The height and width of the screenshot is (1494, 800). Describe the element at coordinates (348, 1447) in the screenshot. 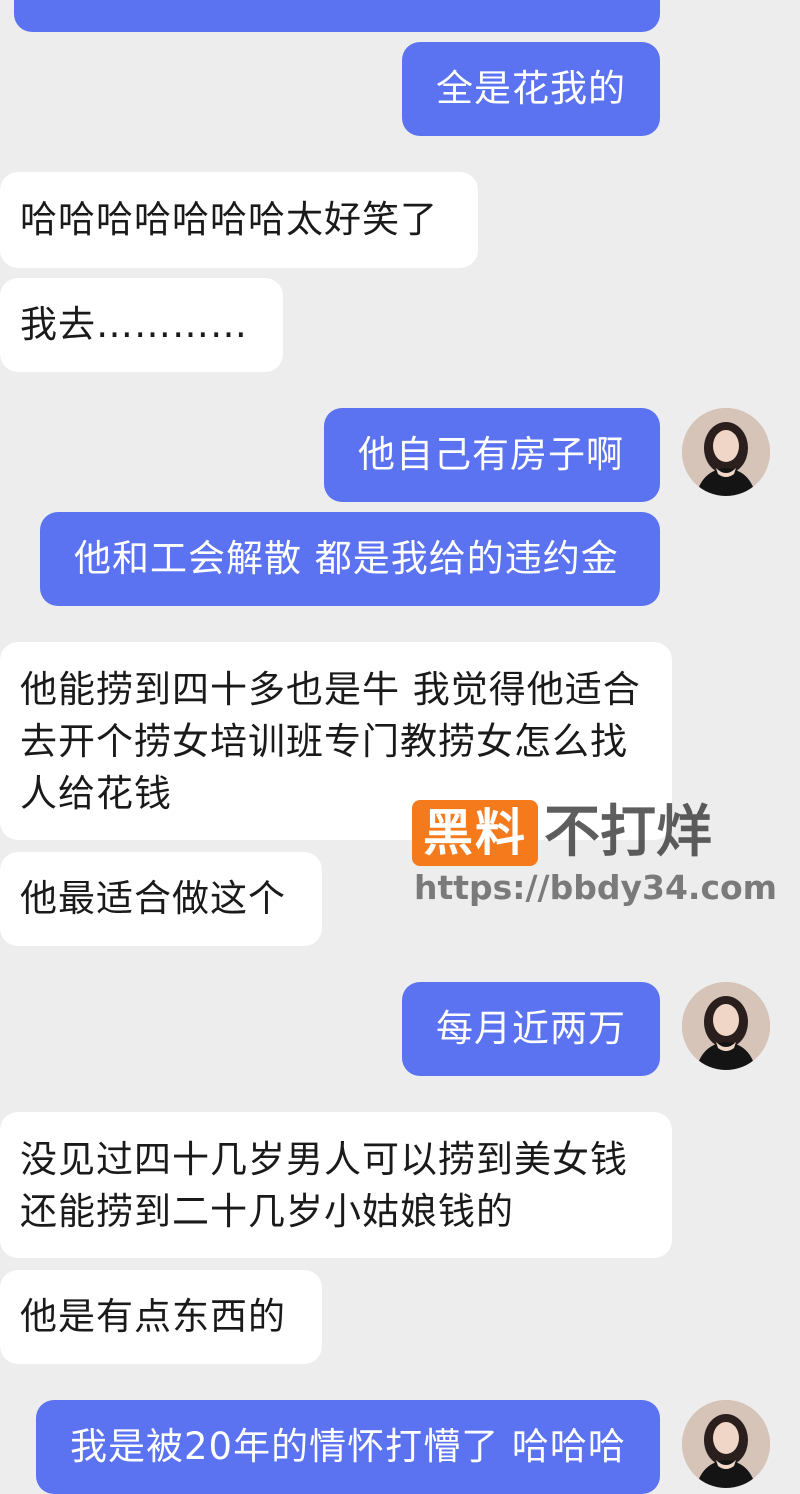

I see `outgoing-message-bubble: 我是被20年的情怀打懵了 哈哈哈` at that location.